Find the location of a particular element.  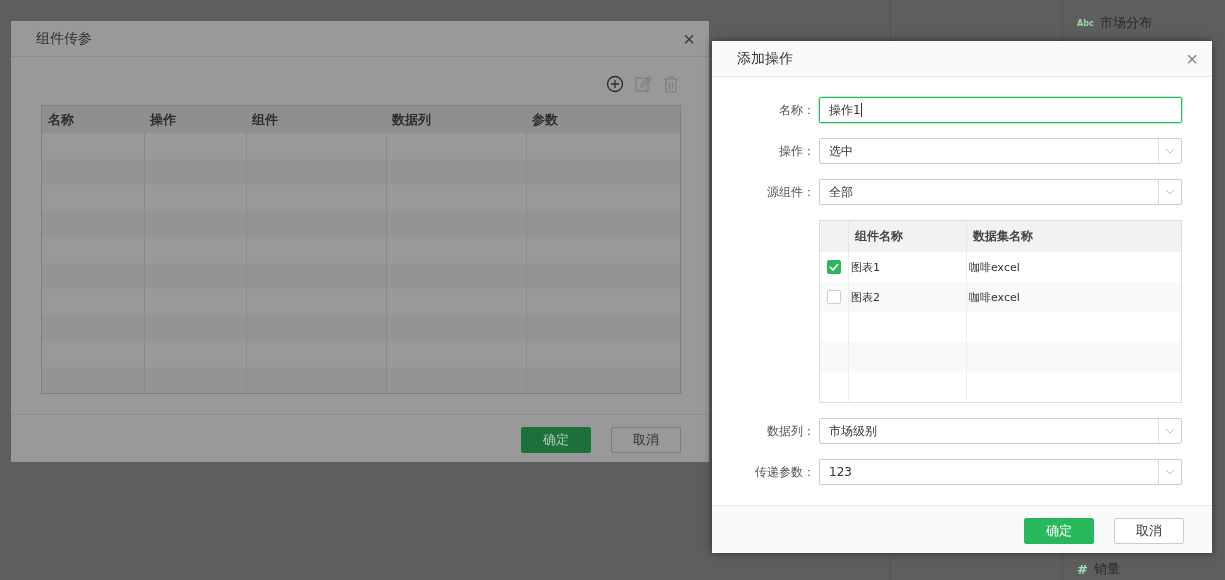

field-label: 操作： is located at coordinates (797, 151).